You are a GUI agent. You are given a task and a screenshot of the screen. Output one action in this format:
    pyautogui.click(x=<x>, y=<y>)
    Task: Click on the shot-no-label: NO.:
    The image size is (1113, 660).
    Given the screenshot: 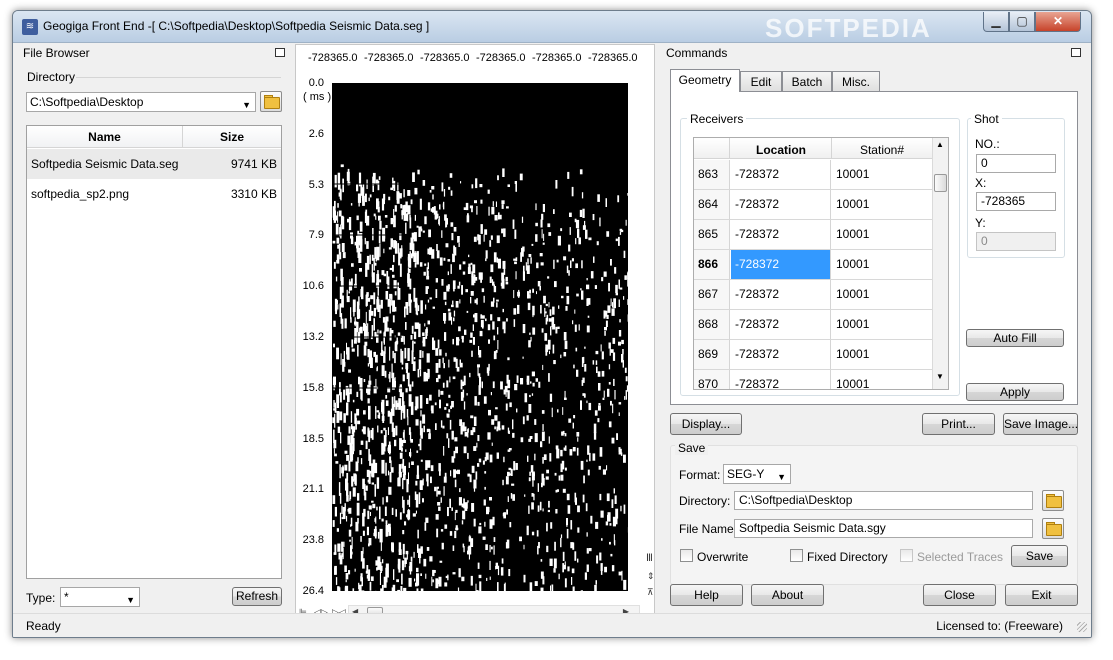 What is the action you would take?
    pyautogui.click(x=987, y=144)
    